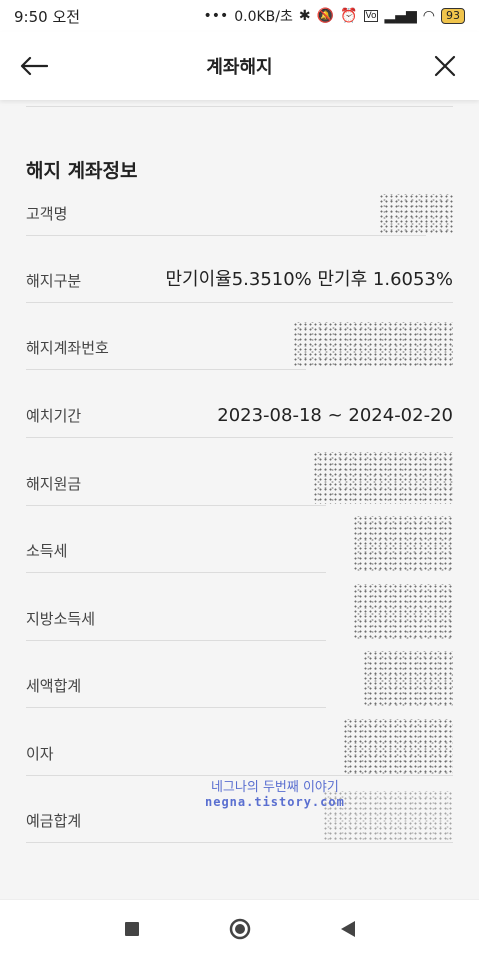 This screenshot has height=958, width=479. What do you see at coordinates (239, 106) in the screenshot?
I see `divider` at bounding box center [239, 106].